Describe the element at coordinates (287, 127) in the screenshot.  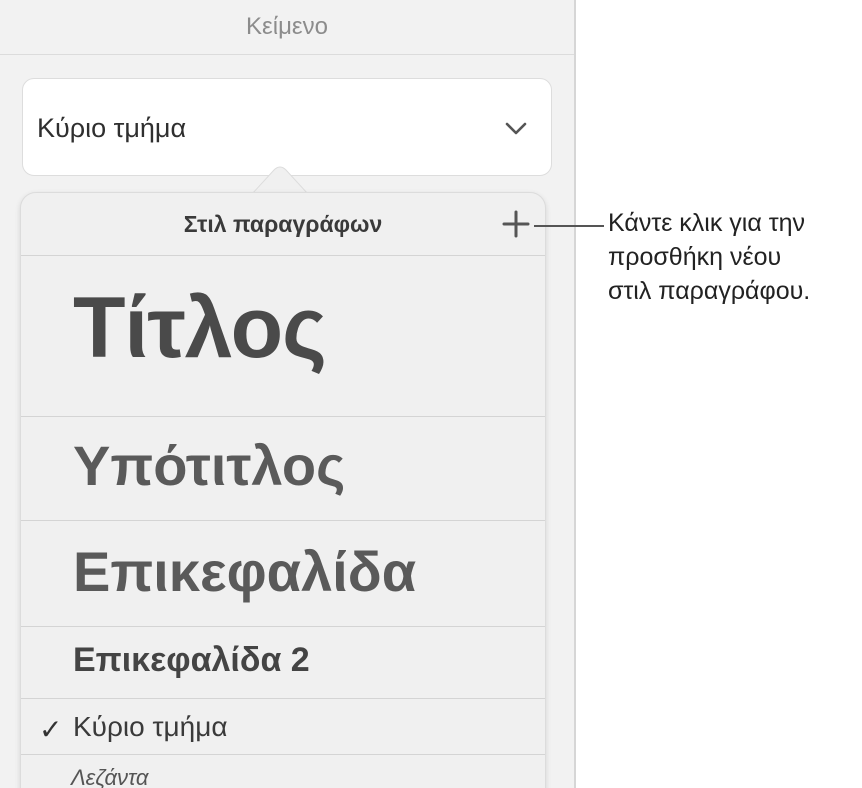
I see `paragraph-style-dropdown: Κύριο τμήμα` at that location.